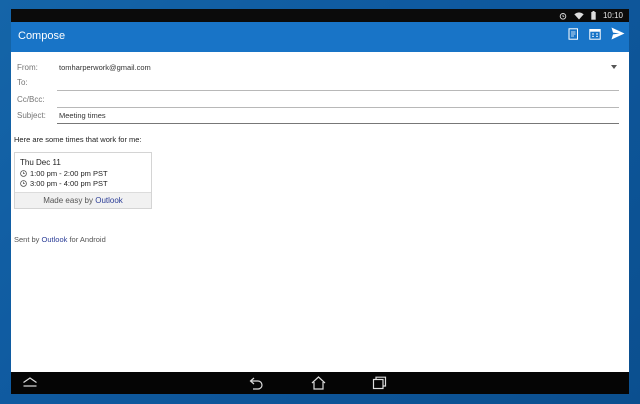  What do you see at coordinates (320, 68) in the screenshot?
I see `from-row: From: tomharperwork@gmail.com` at bounding box center [320, 68].